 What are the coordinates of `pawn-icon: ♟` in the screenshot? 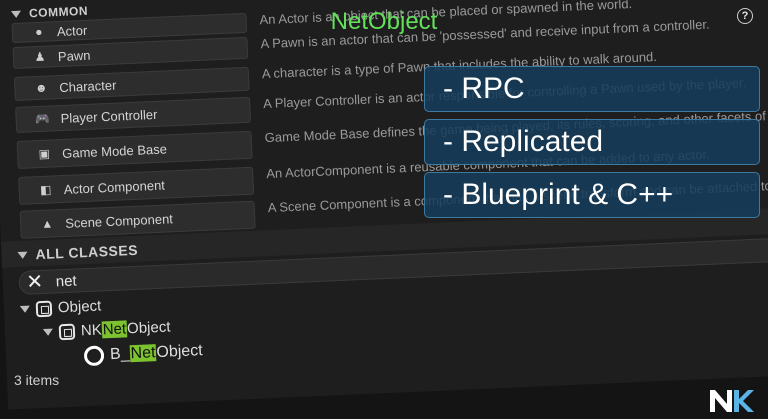 It's located at (40, 57).